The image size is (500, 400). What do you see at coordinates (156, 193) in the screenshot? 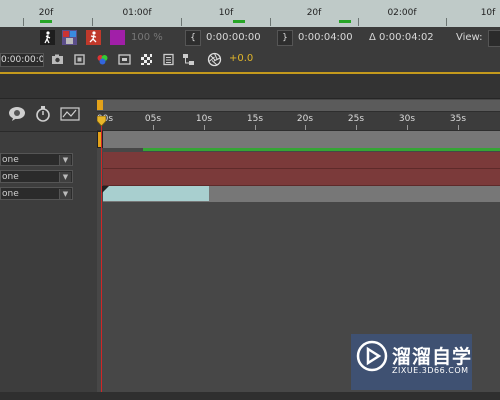
I see `layer-clip-bar` at bounding box center [156, 193].